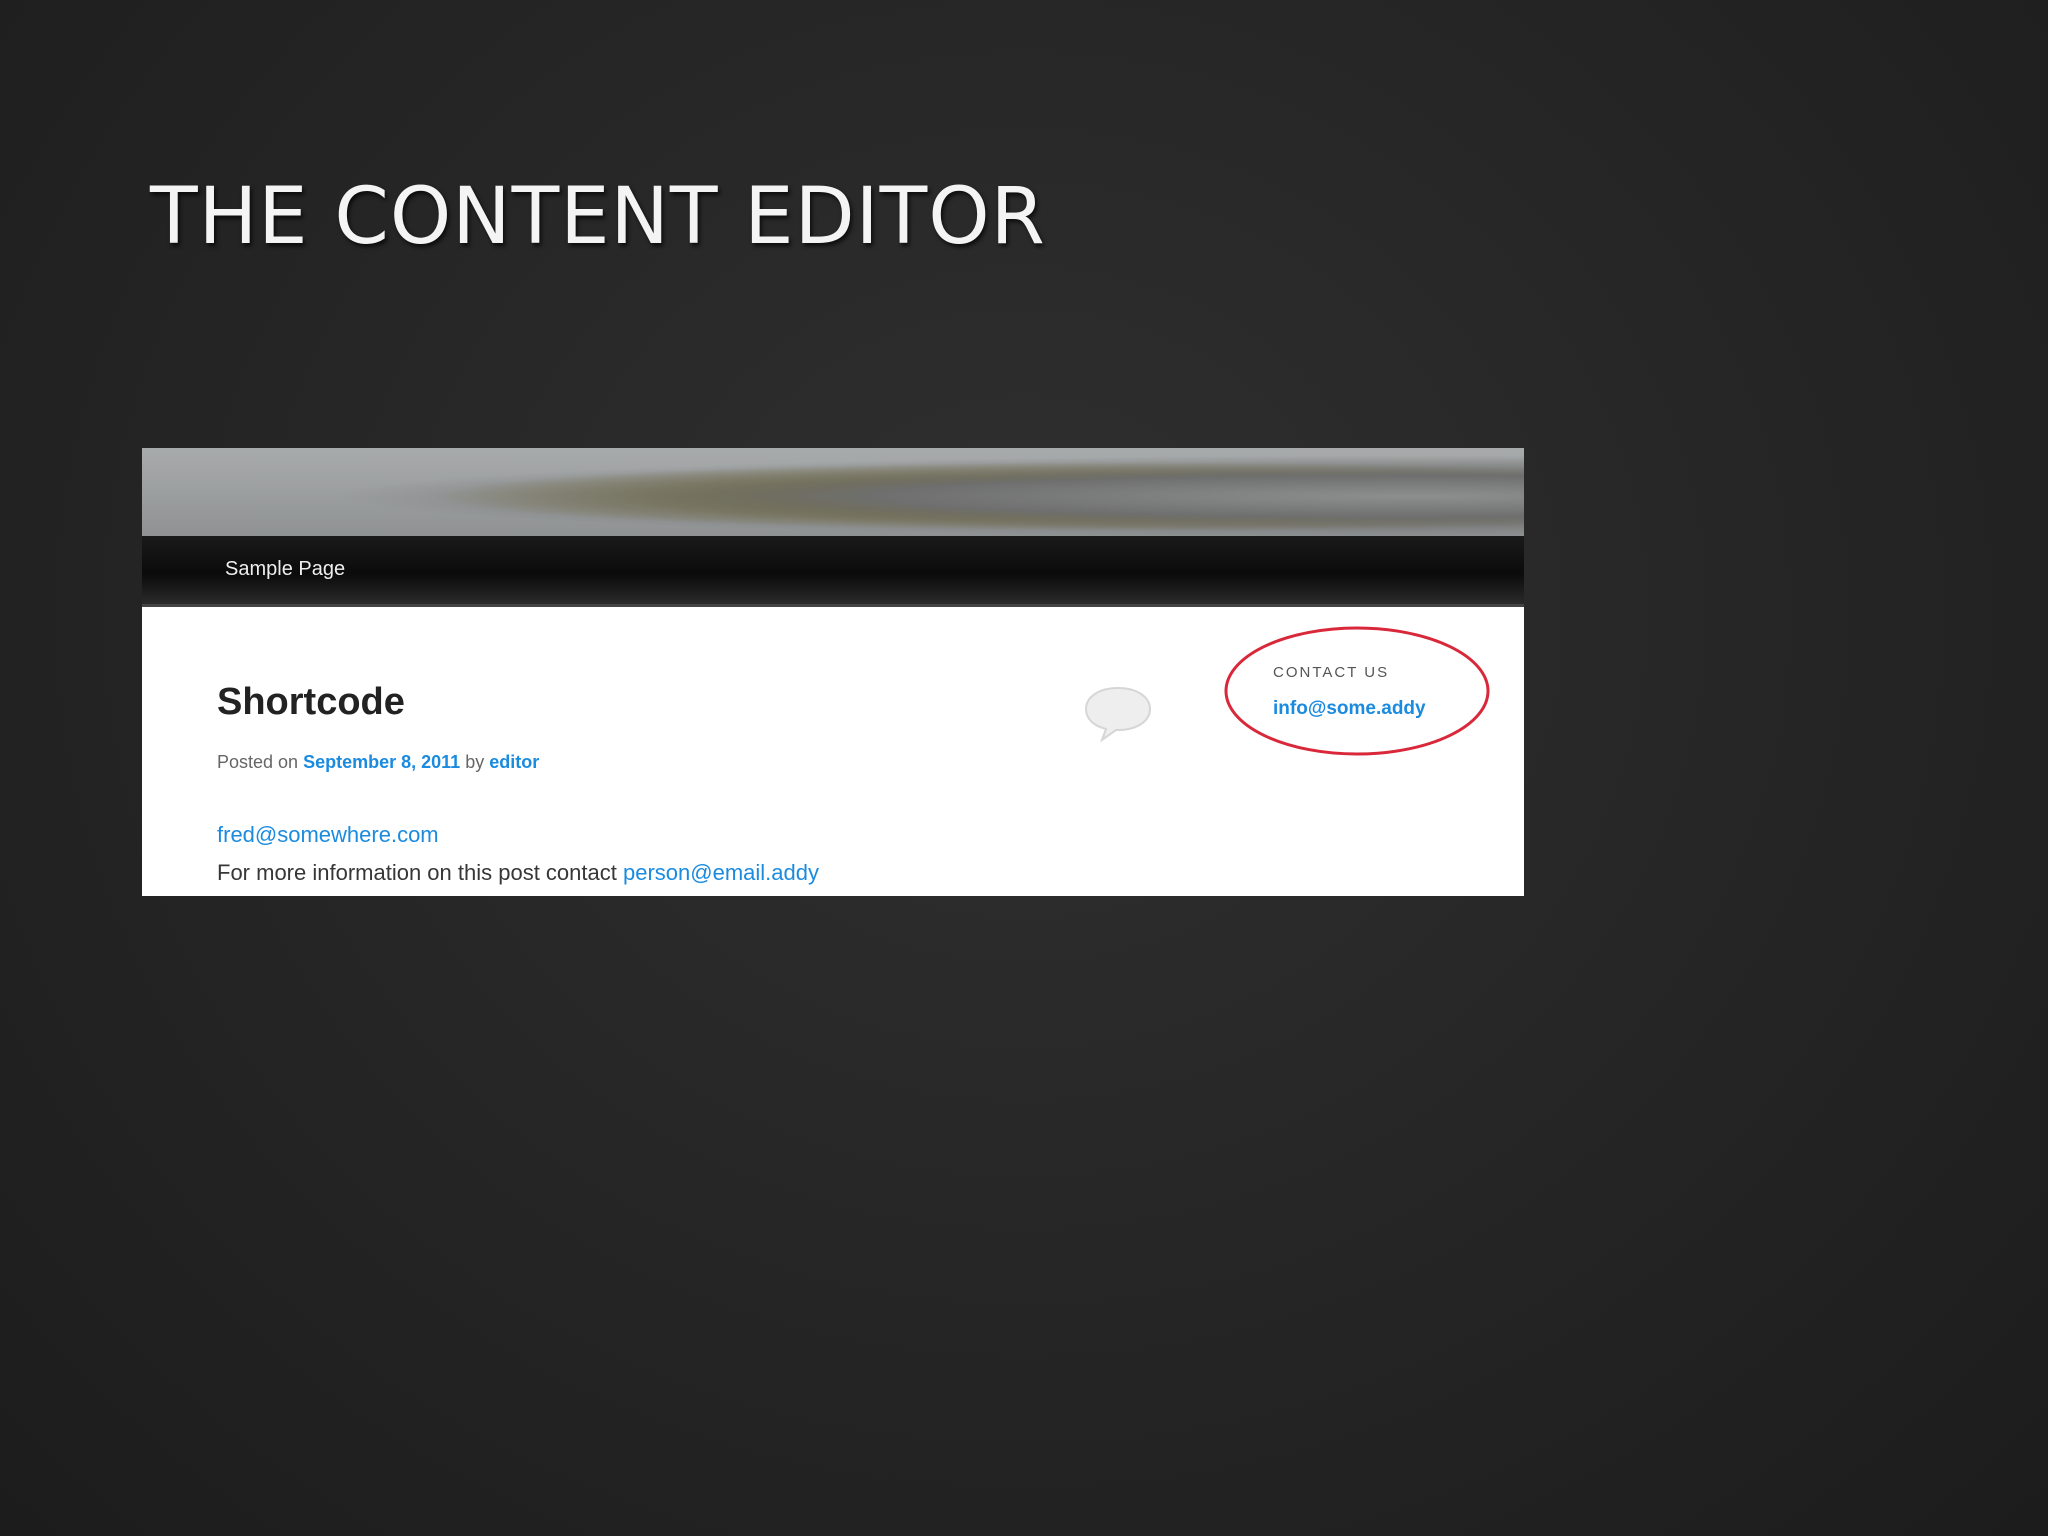  Describe the element at coordinates (258, 762) in the screenshot. I see `posted-on-label: Posted on` at that location.